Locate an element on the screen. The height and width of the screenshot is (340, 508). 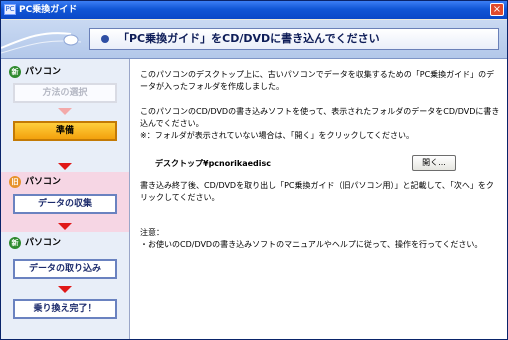
header-banner: 「PC乗換ガイド」をCD/DVDに書き込んでください is located at coordinates (254, 39).